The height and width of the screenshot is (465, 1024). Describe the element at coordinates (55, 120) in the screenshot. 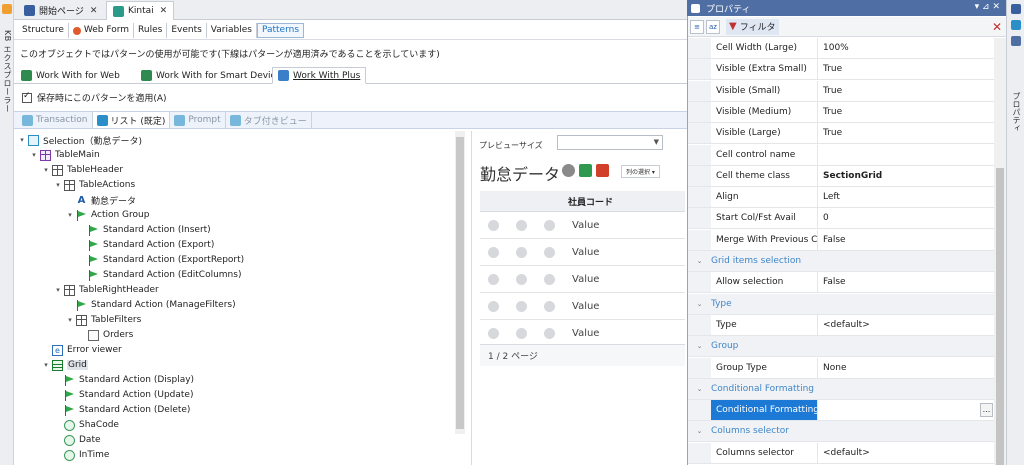

I see `tab-transaction: Transaction` at that location.